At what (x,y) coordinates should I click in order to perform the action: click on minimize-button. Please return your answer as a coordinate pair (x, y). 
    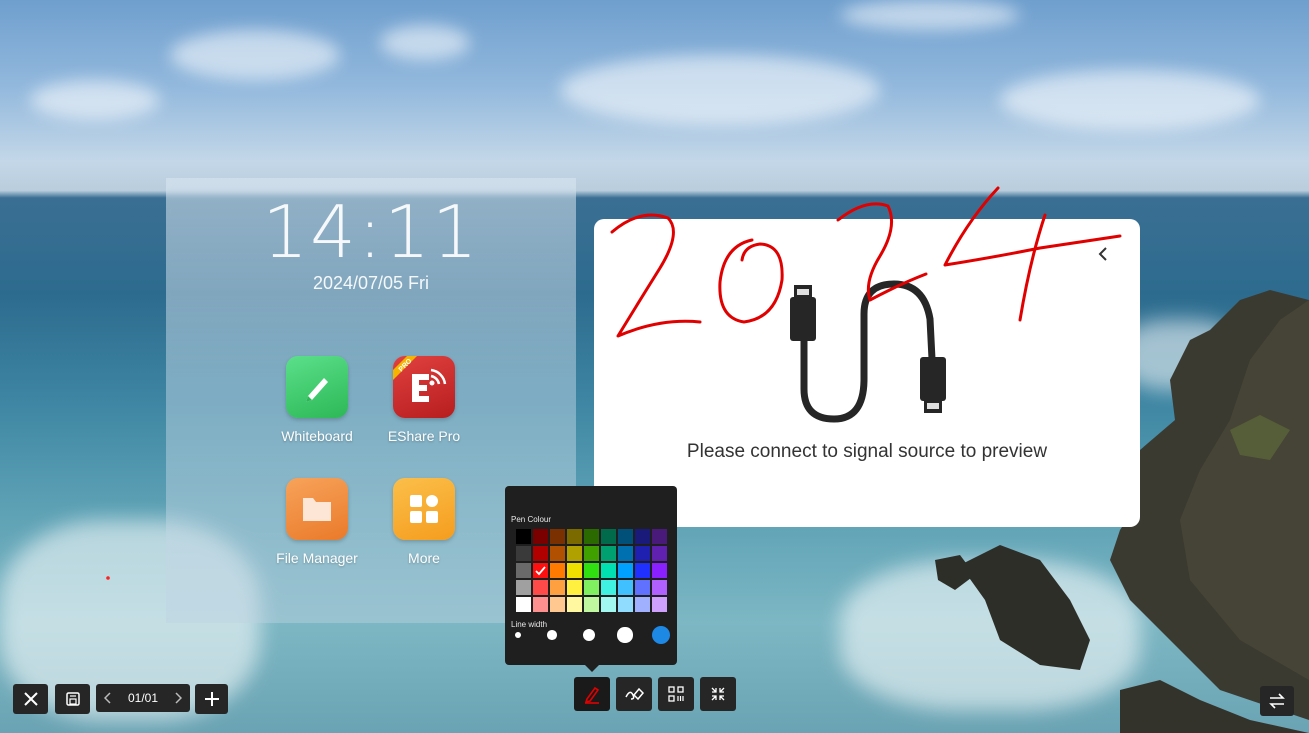
    Looking at the image, I should click on (718, 694).